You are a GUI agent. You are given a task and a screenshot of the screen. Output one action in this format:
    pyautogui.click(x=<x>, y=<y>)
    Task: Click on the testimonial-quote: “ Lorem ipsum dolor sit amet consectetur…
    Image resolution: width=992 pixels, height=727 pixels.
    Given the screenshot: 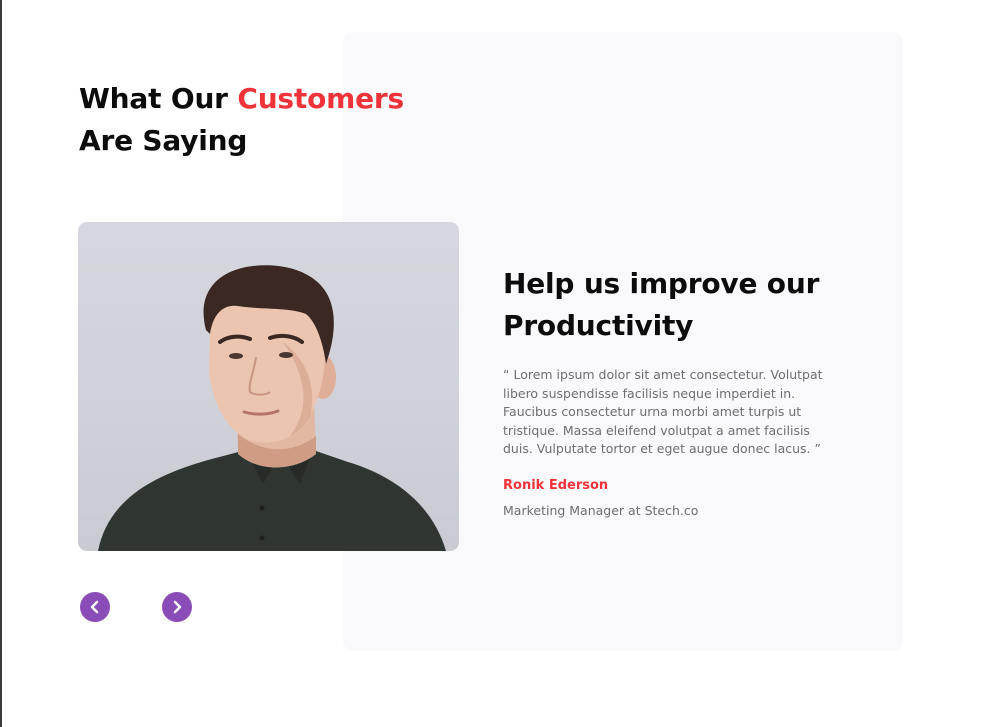 What is the action you would take?
    pyautogui.click(x=663, y=412)
    